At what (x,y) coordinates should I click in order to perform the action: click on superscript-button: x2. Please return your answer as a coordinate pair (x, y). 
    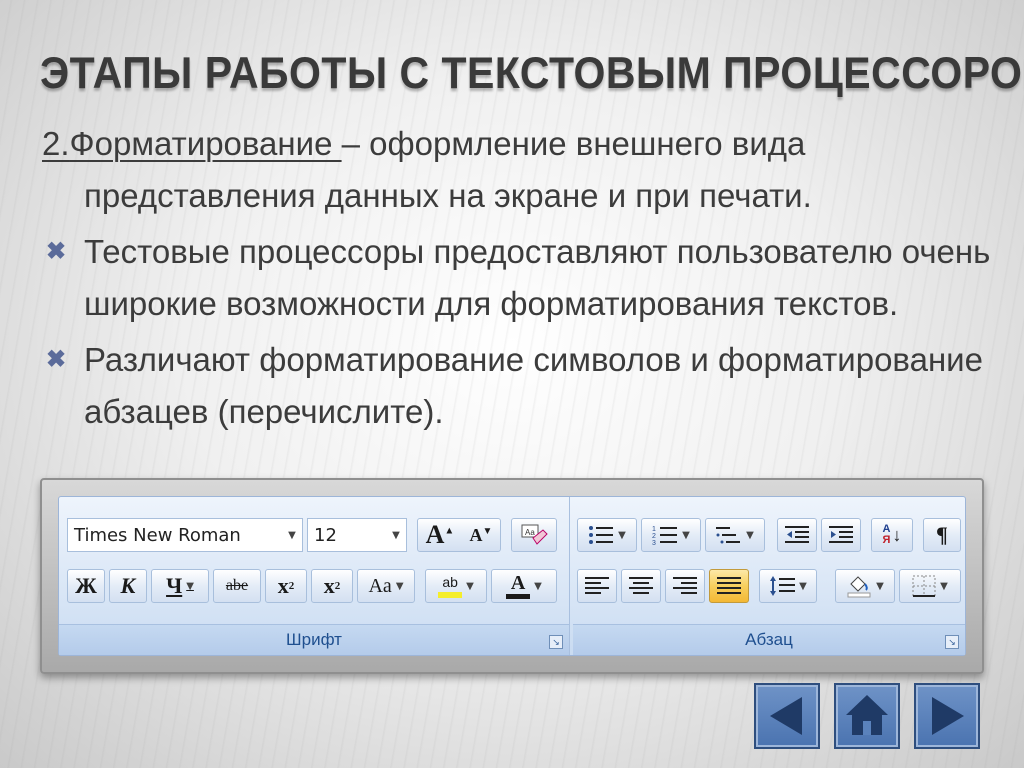
    Looking at the image, I should click on (332, 586).